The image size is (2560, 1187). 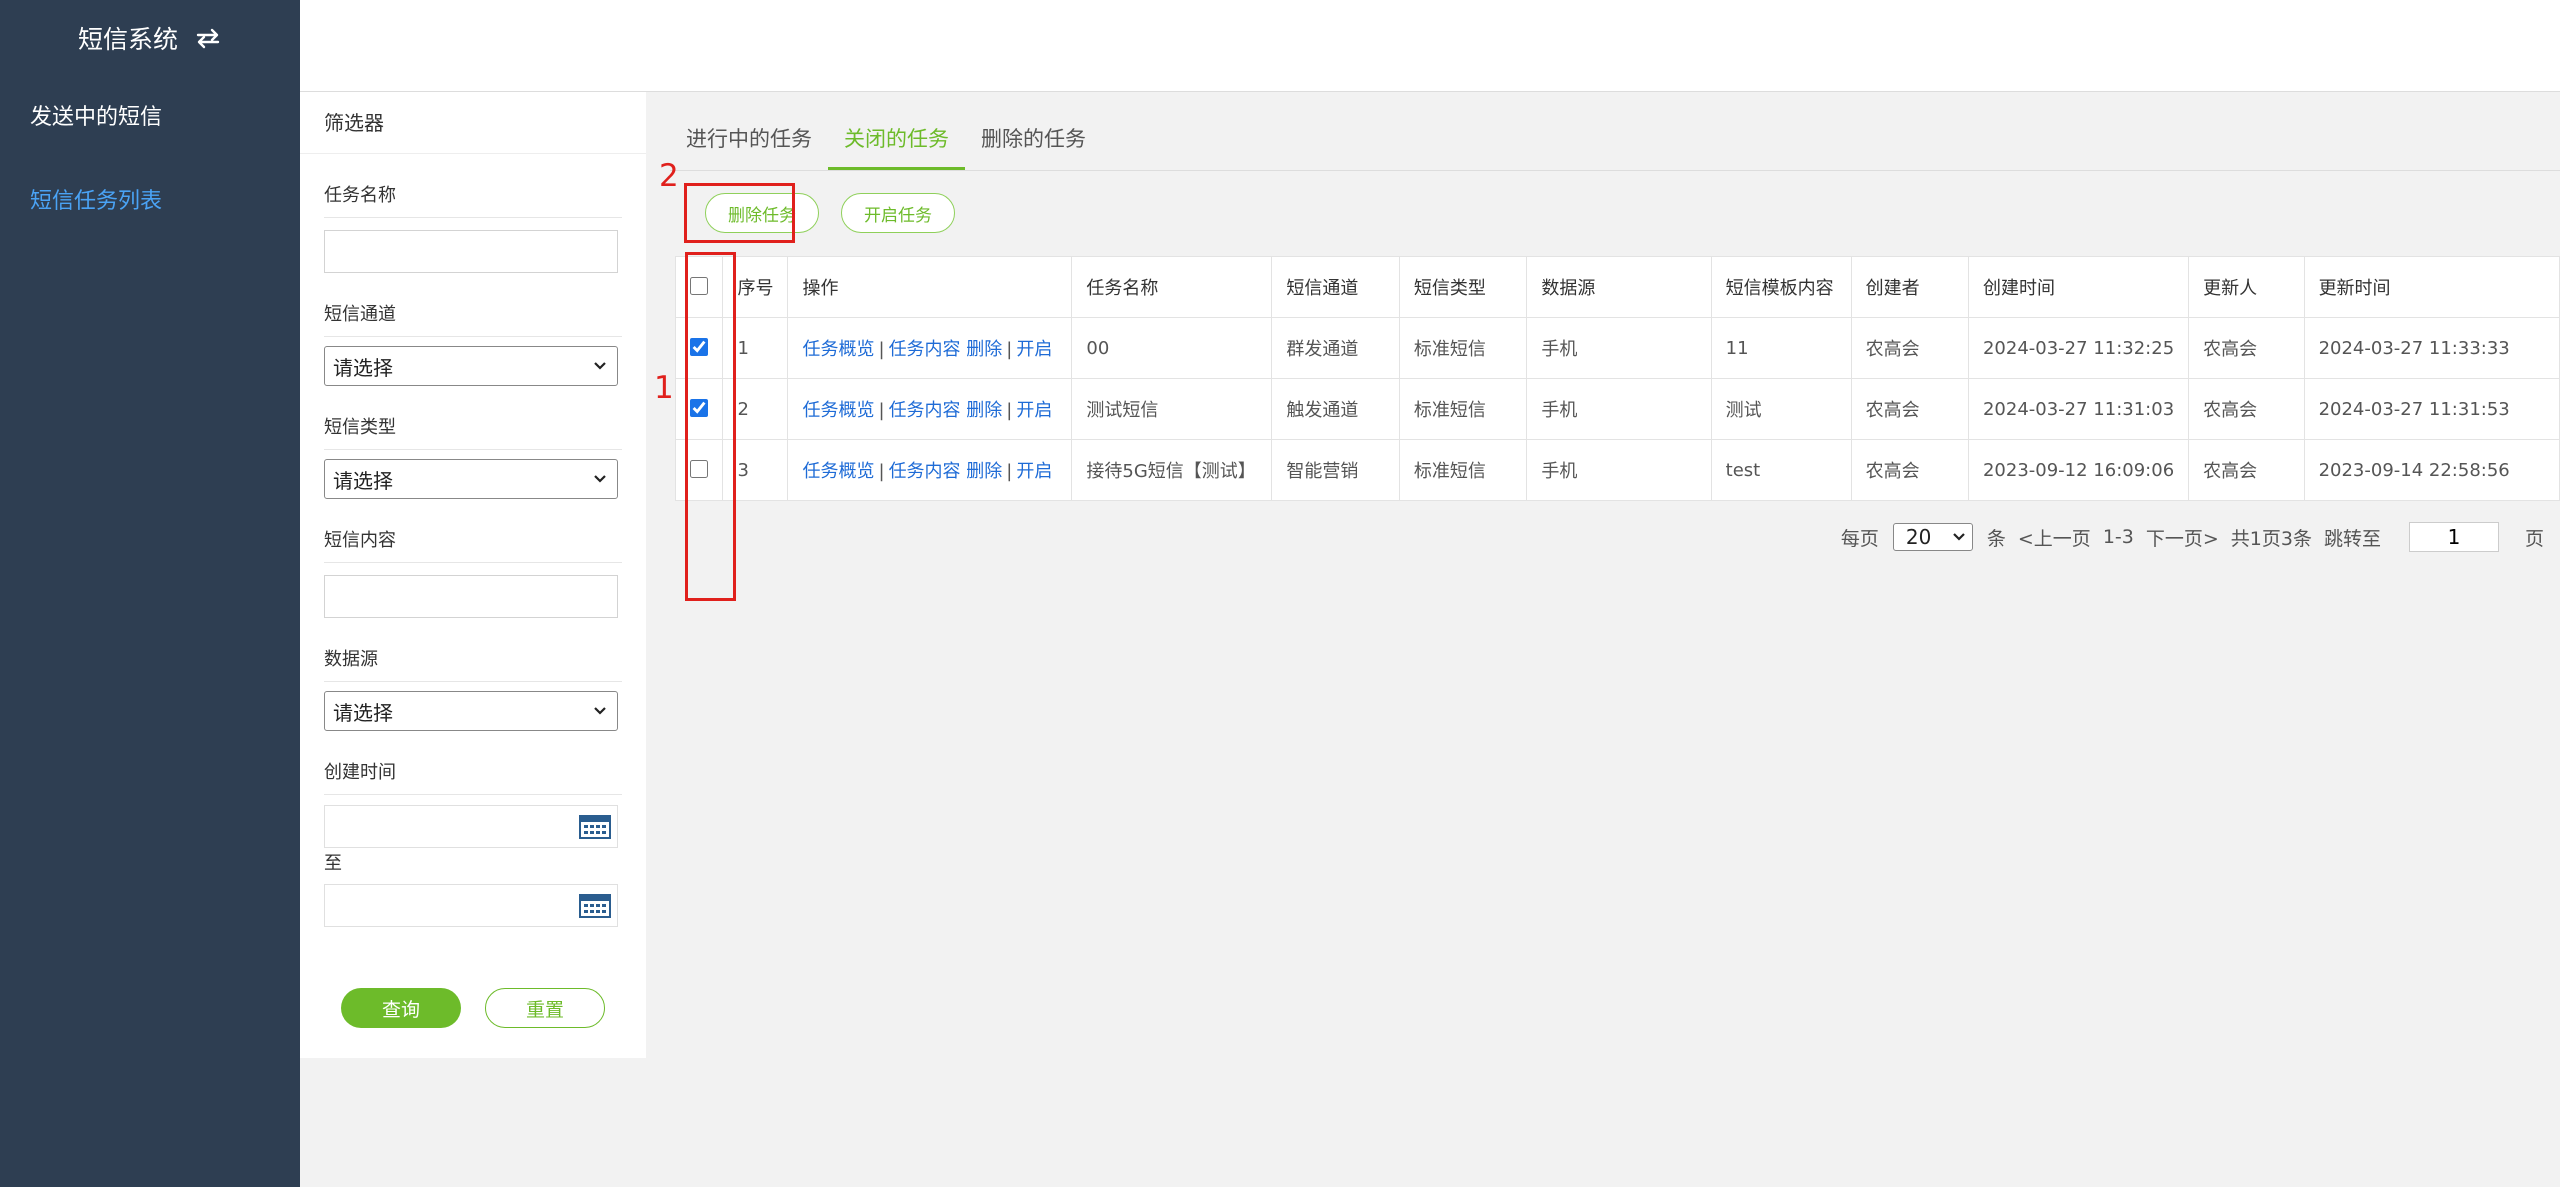 I want to click on sidebar: 短信系统 发送中的短信 短信任务列表, so click(x=150, y=593).